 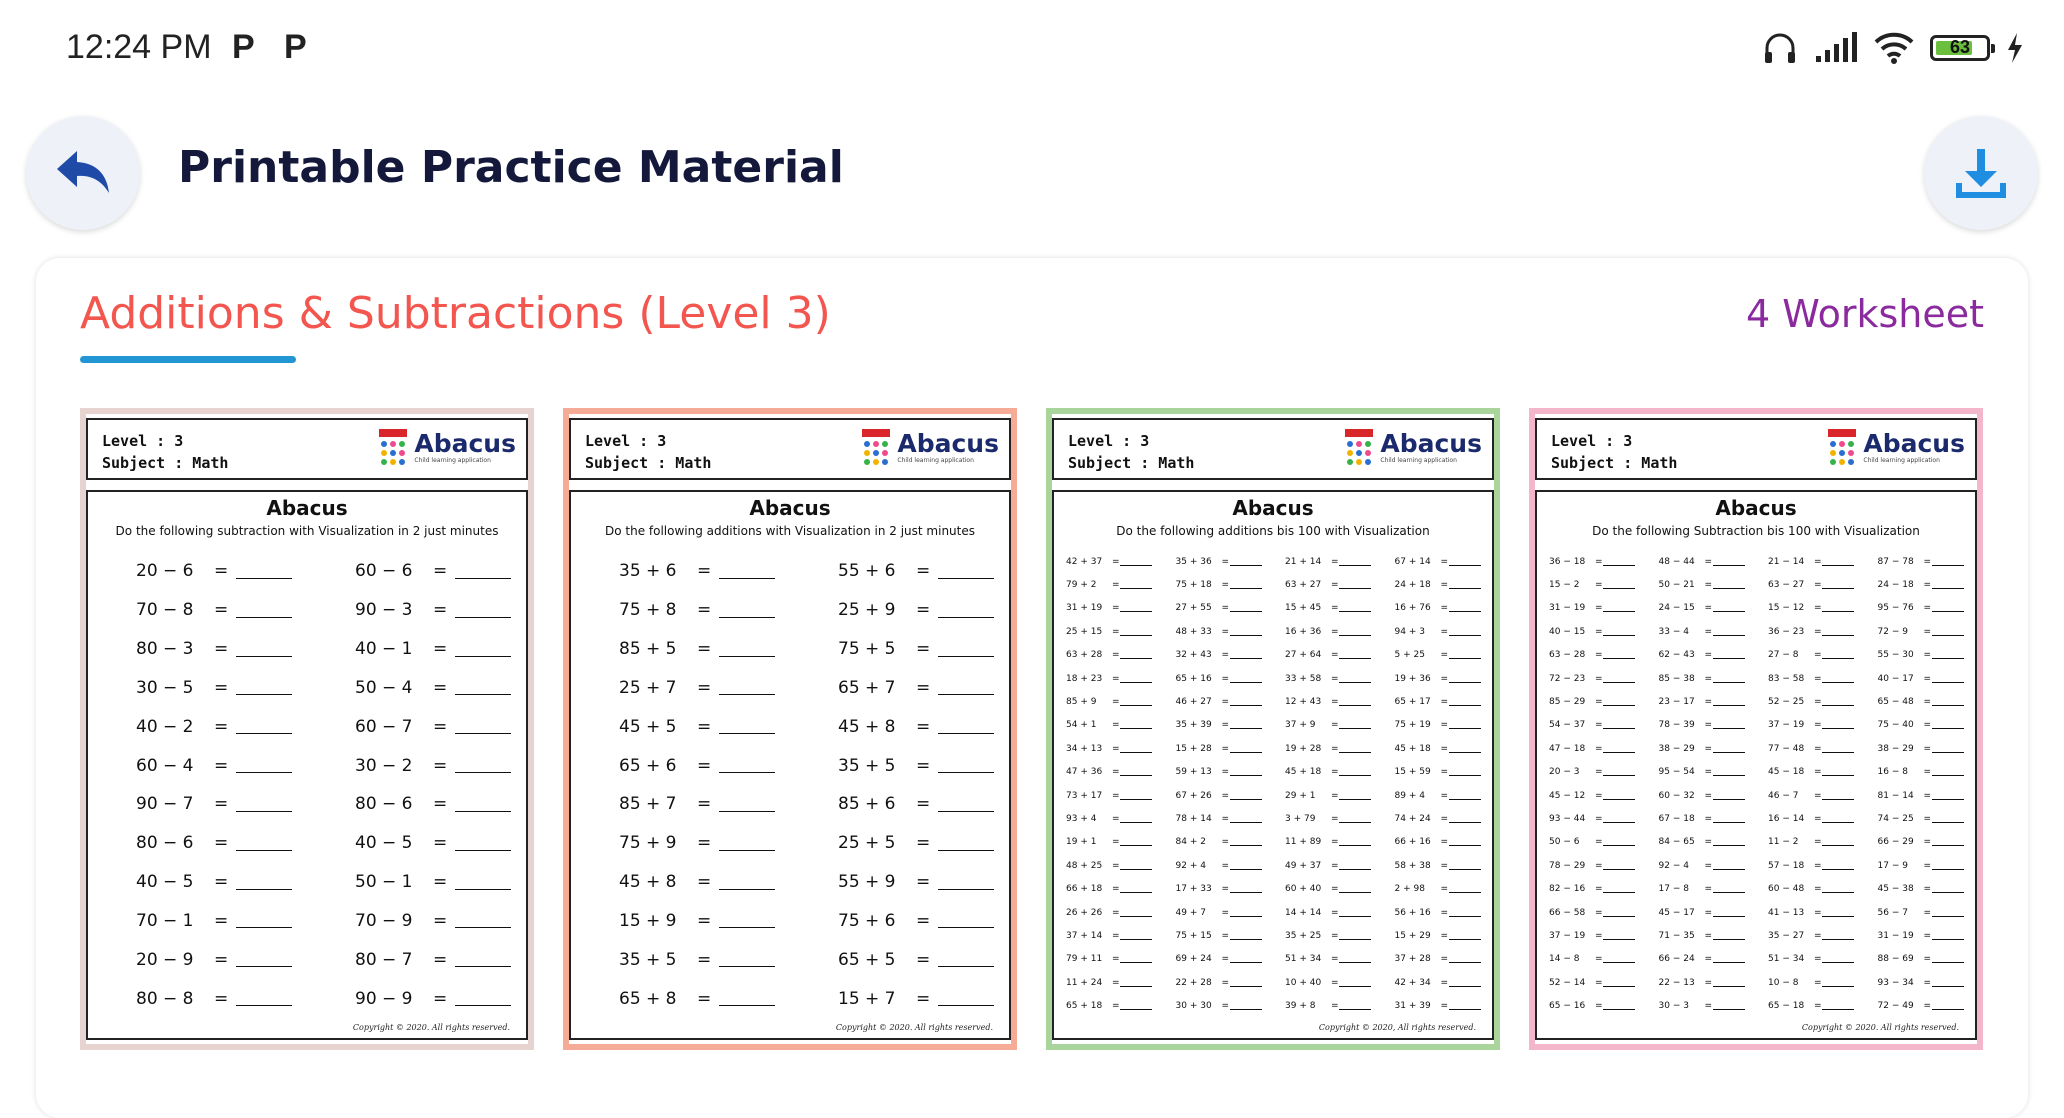 I want to click on problem-item: 24 + 18 =, so click(x=1438, y=584).